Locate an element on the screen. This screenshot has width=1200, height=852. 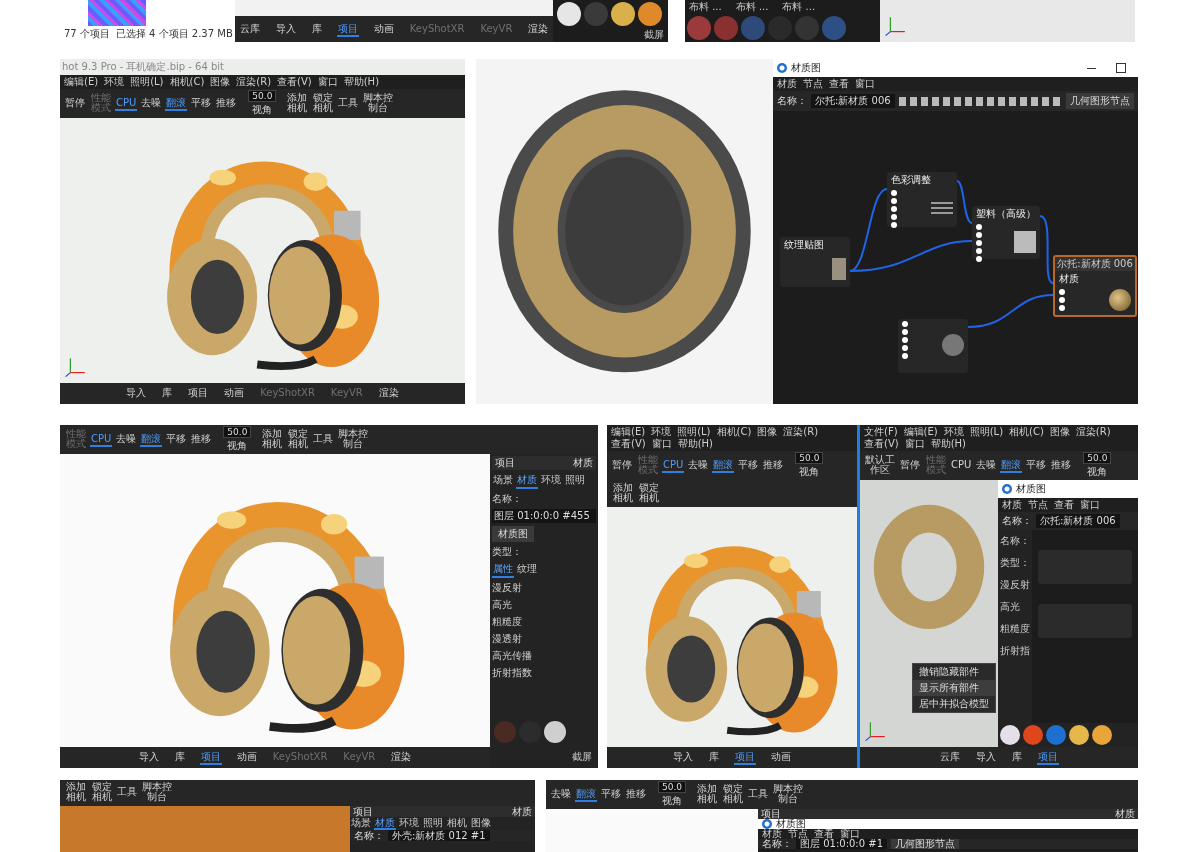
graph-node: 纹理贴图 is located at coordinates (815, 262).